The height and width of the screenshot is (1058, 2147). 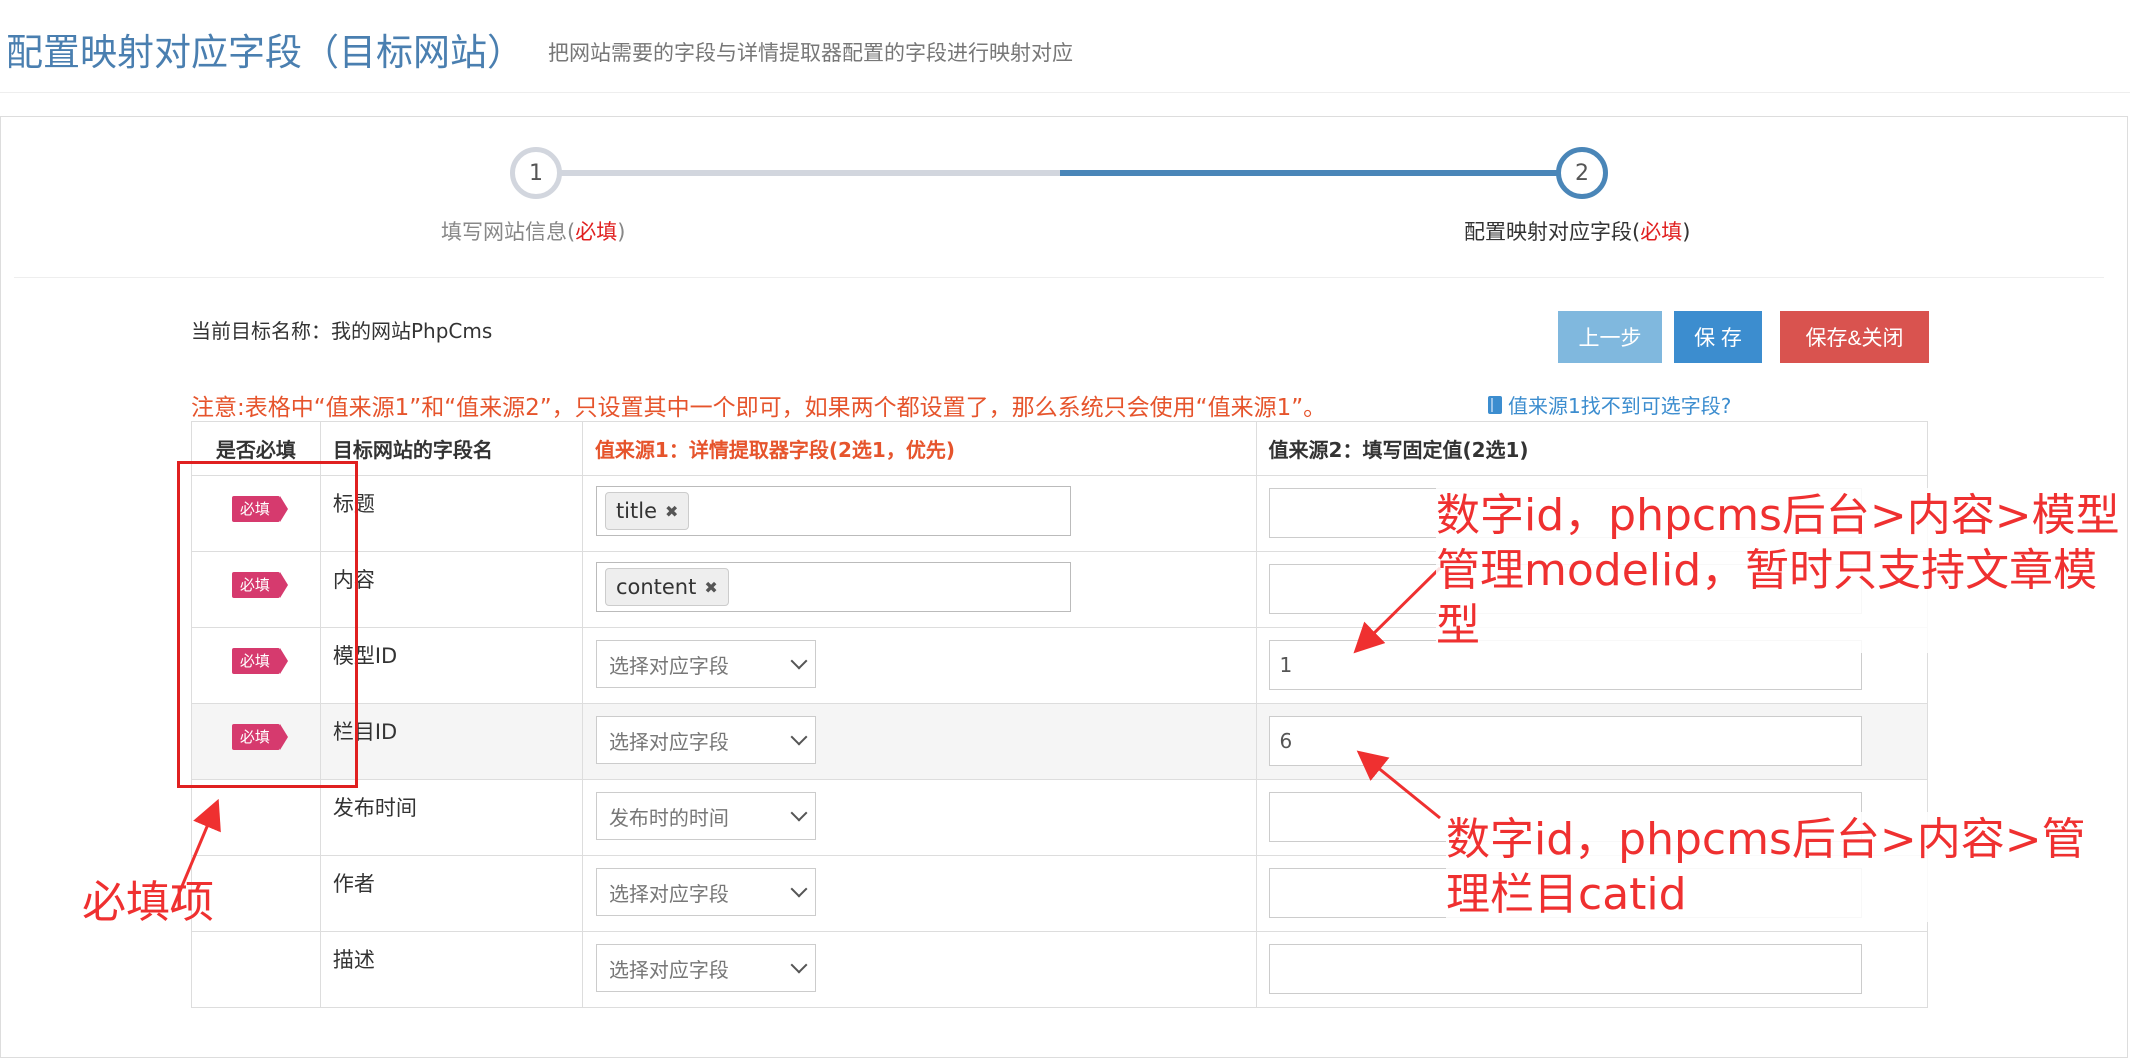 What do you see at coordinates (1592, 448) in the screenshot?
I see `header-source2: 值来源2：填写固定值(2选1)` at bounding box center [1592, 448].